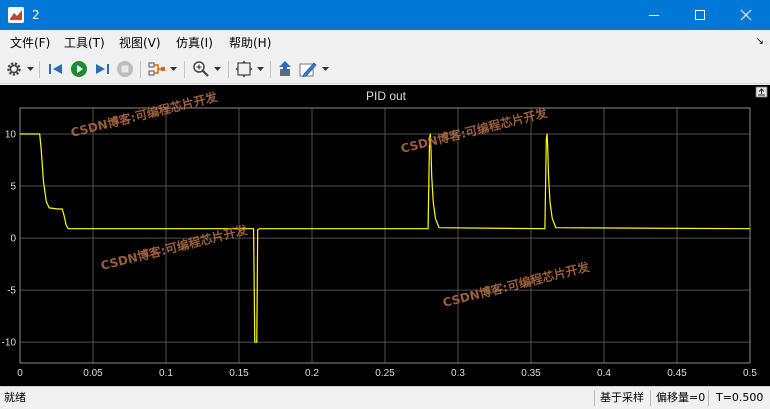 This screenshot has height=409, width=770. I want to click on x-tick-label: 0.45, so click(677, 373).